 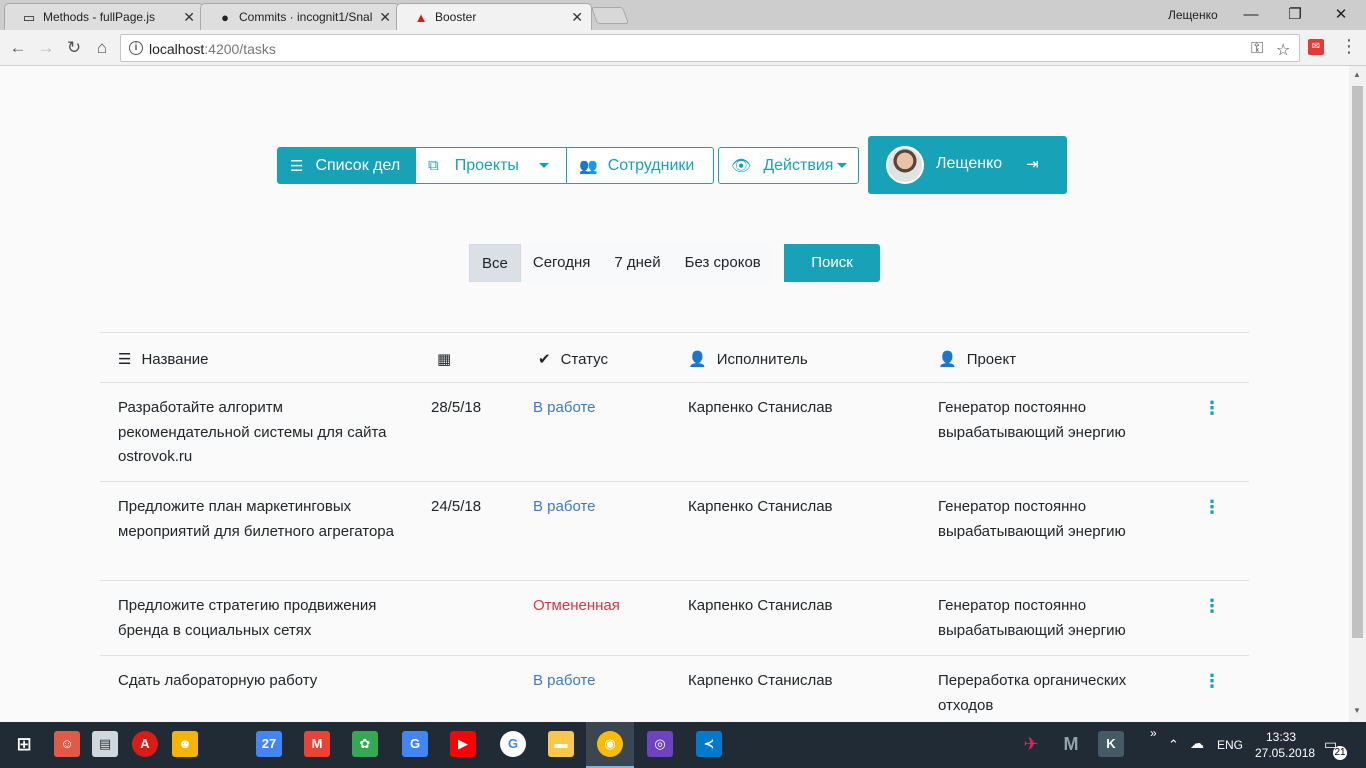 What do you see at coordinates (832, 263) in the screenshot?
I see `search-button: Поиск` at bounding box center [832, 263].